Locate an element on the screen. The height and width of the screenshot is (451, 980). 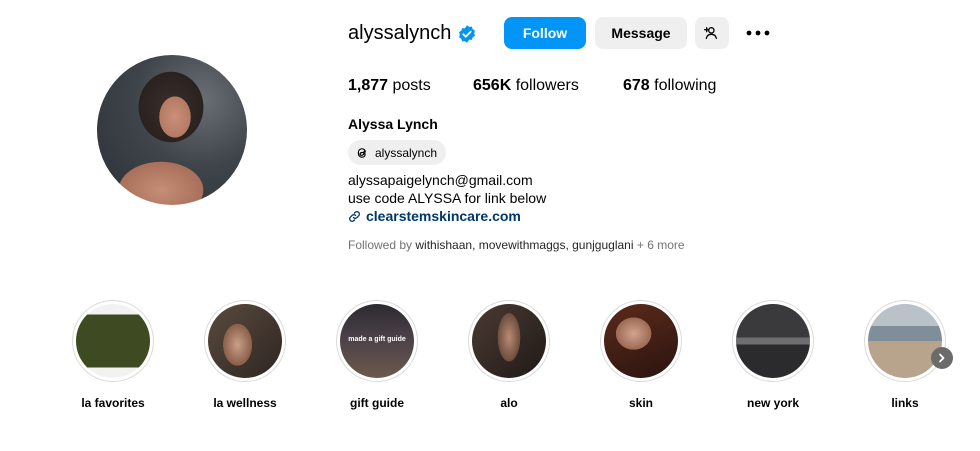
highlight-alo: alo is located at coordinates (509, 355).